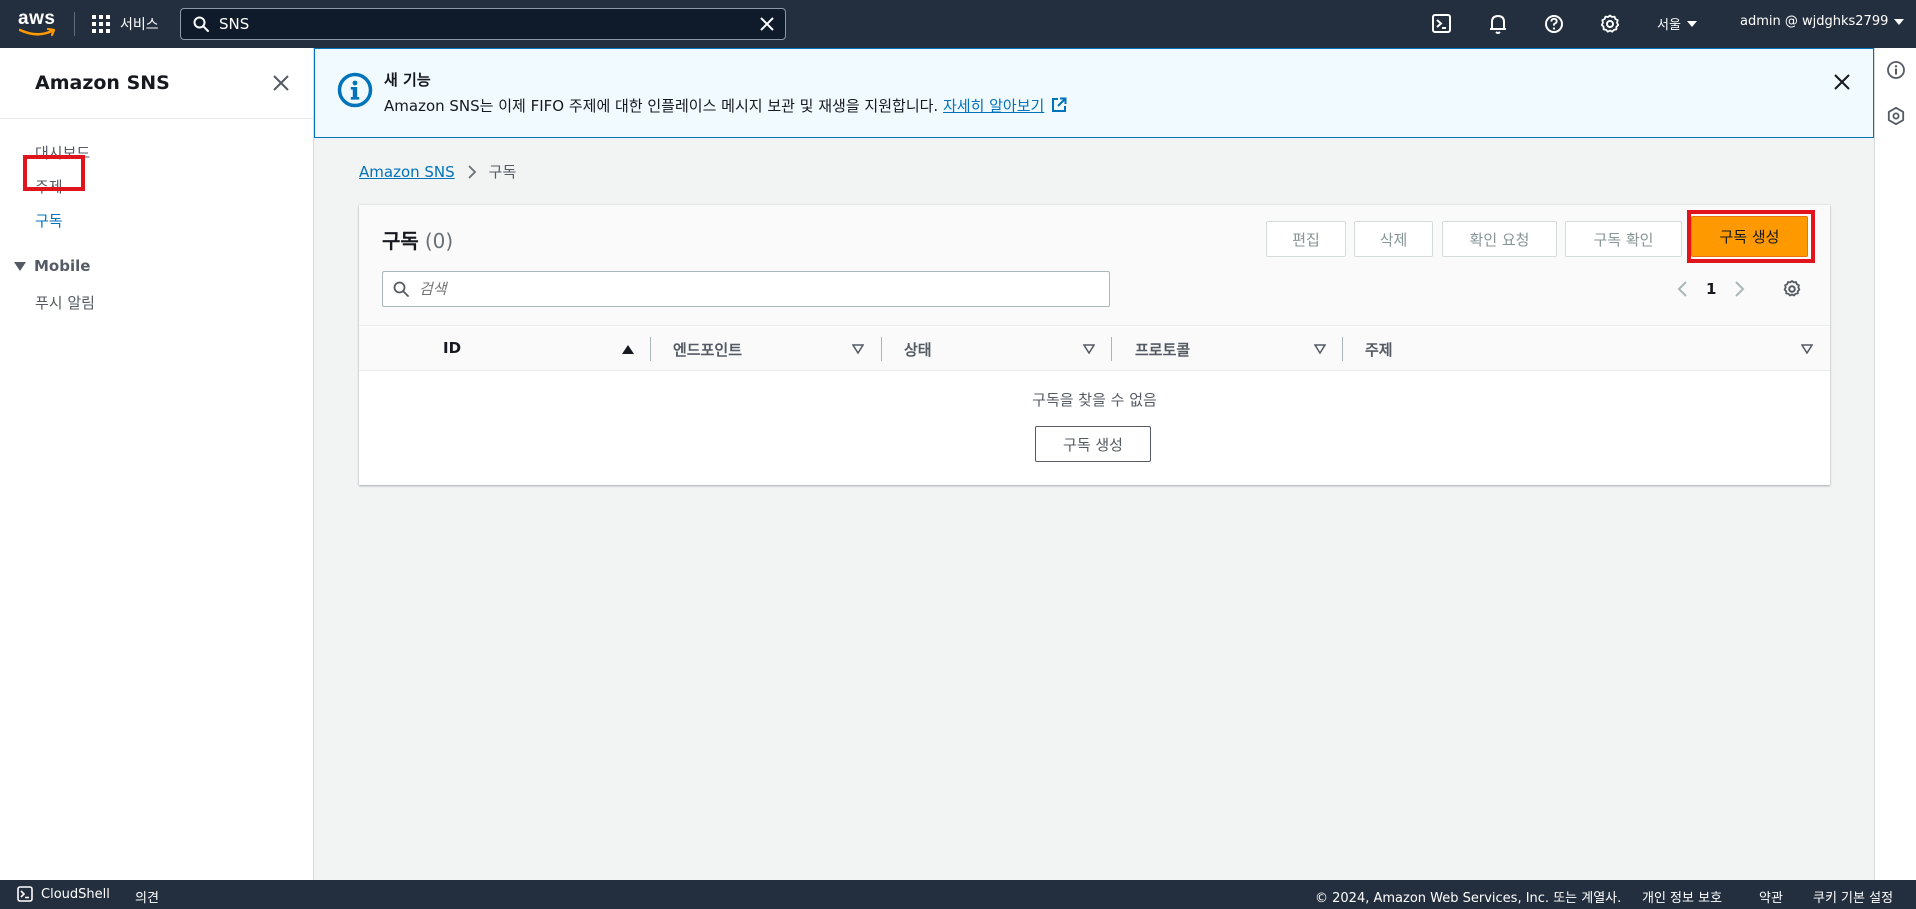  I want to click on table-title: 구독 (0), so click(417, 239).